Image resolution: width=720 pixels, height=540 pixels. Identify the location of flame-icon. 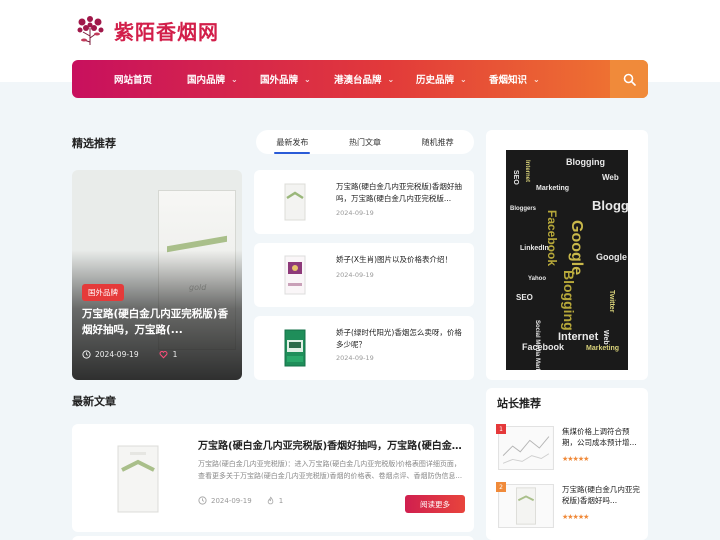
(270, 500).